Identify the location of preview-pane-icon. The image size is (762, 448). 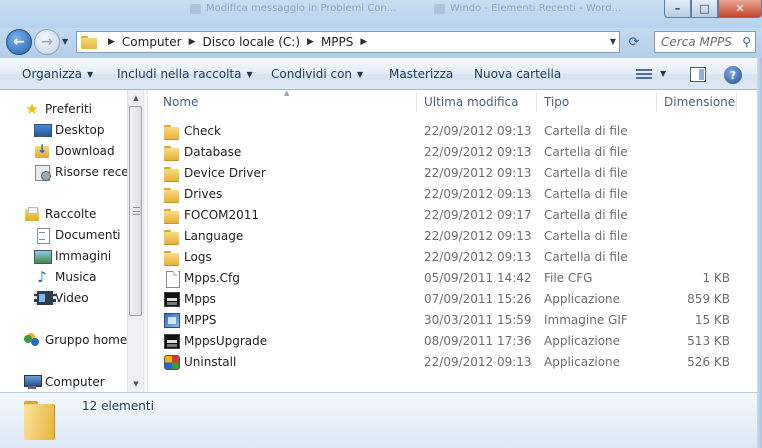
(698, 74).